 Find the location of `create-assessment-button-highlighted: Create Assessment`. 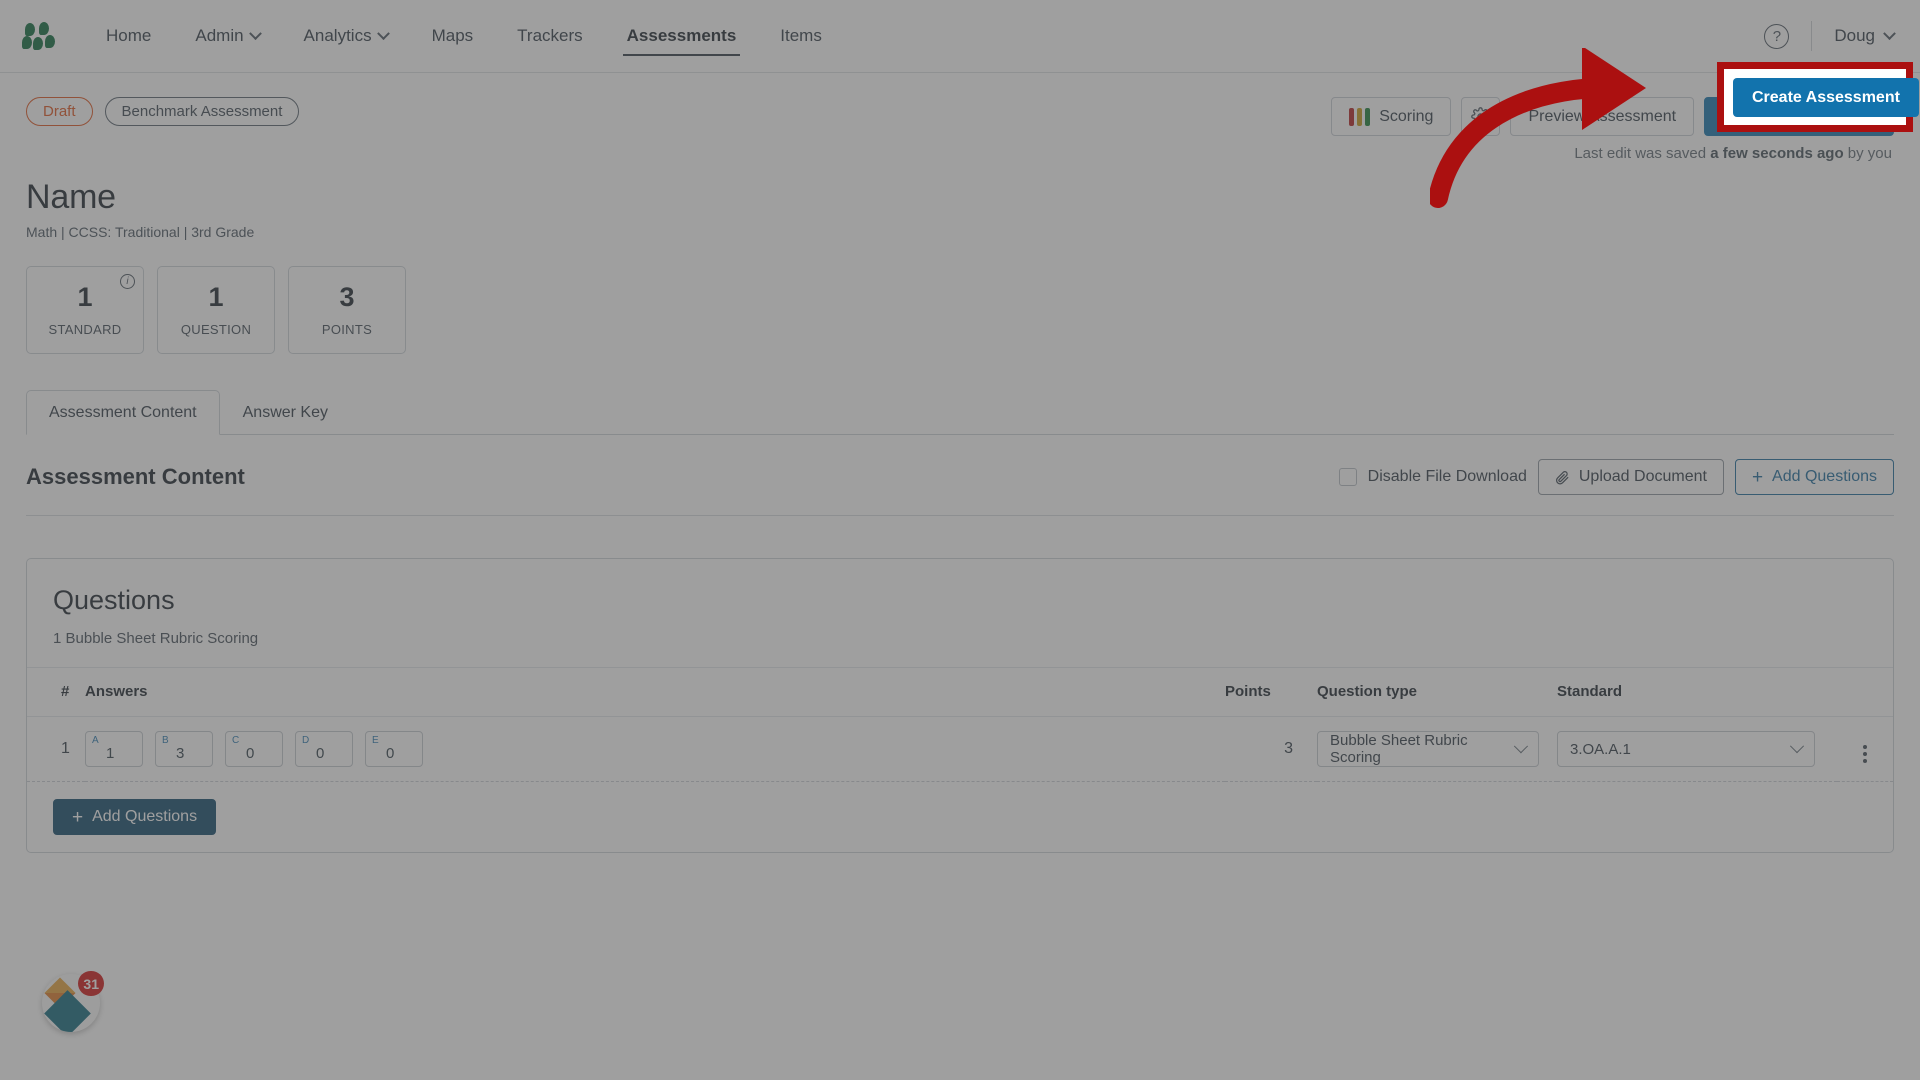

create-assessment-button-highlighted: Create Assessment is located at coordinates (1826, 97).